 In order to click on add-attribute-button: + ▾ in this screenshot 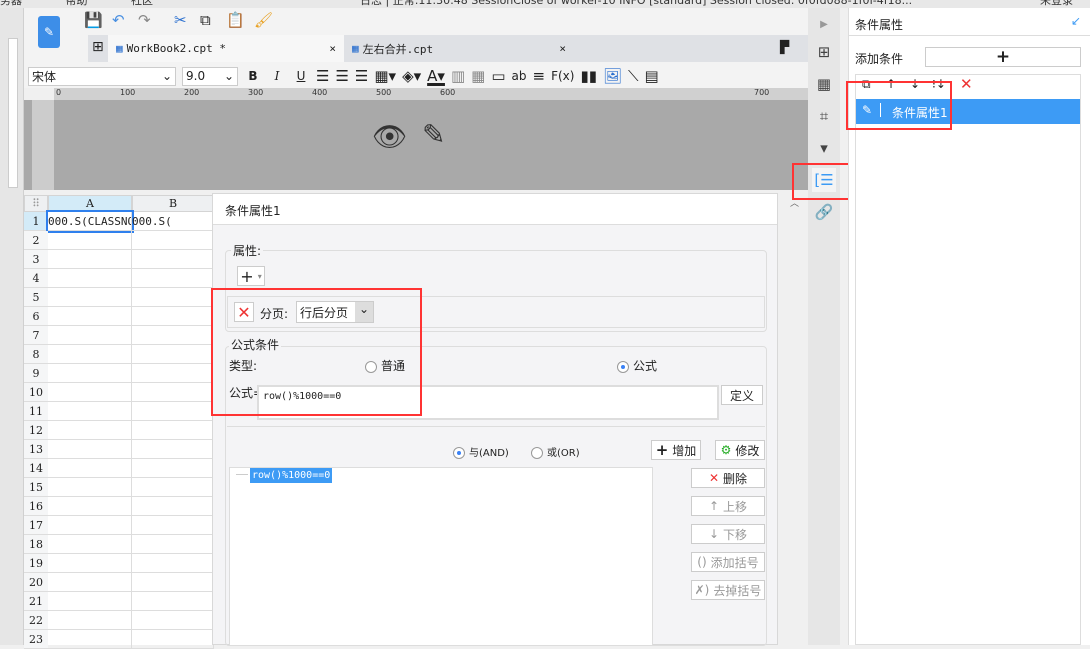, I will do `click(251, 276)`.